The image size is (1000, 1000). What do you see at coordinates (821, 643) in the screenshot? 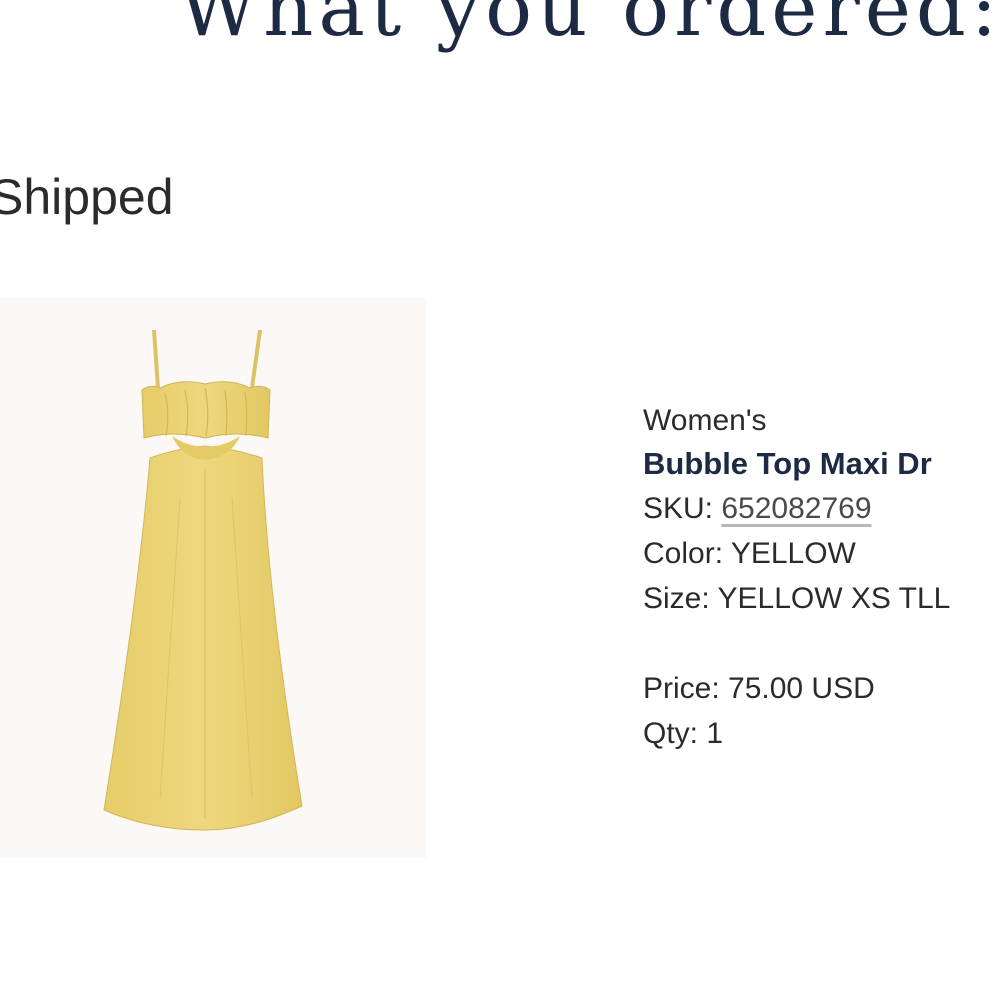
I see `details-spacer` at bounding box center [821, 643].